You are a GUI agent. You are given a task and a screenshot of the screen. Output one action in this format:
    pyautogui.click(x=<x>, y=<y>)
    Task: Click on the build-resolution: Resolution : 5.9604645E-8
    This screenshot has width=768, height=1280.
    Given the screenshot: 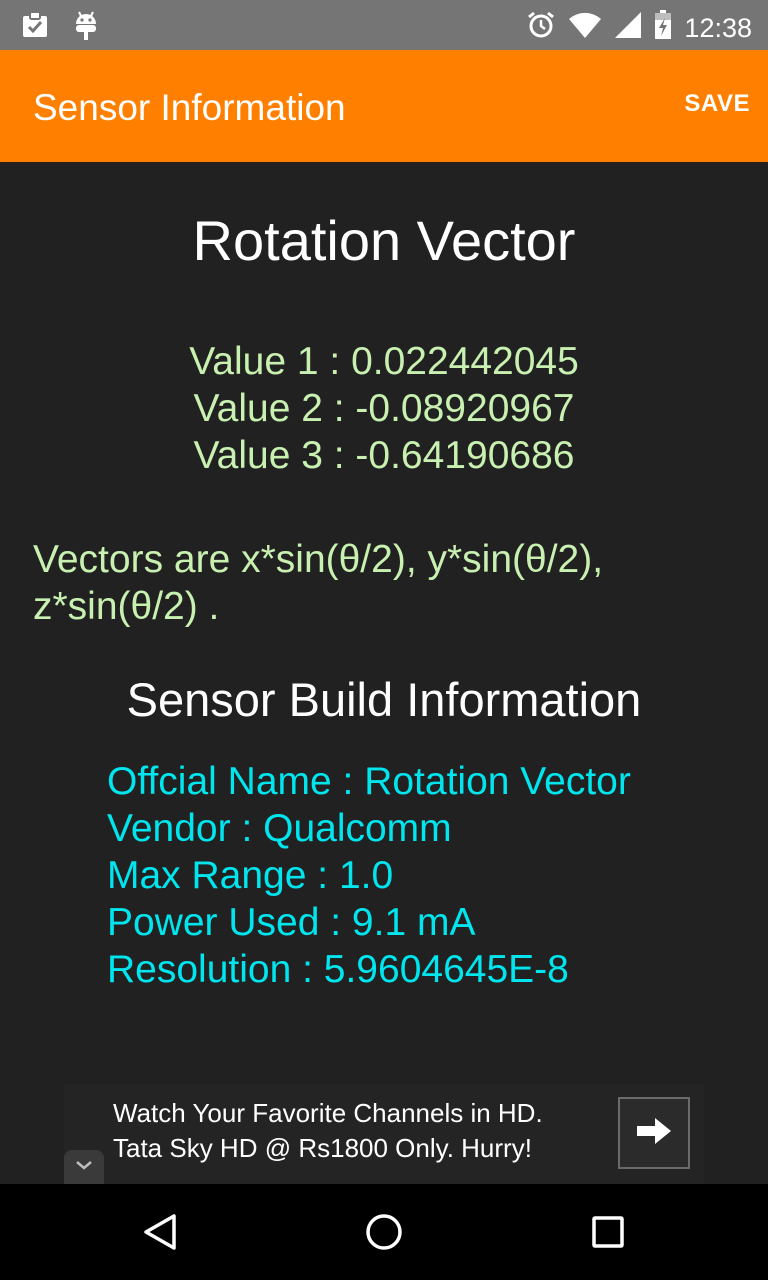 What is the action you would take?
    pyautogui.click(x=338, y=969)
    